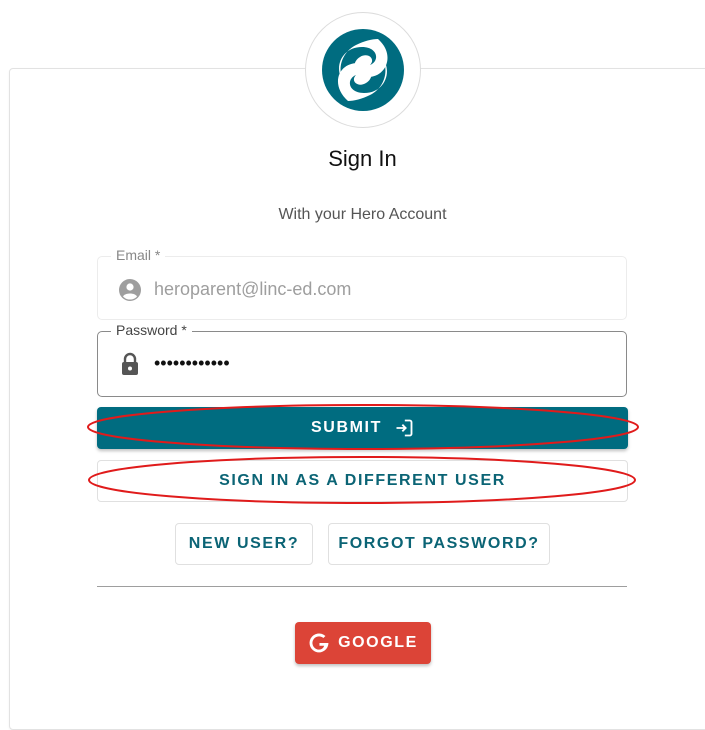  Describe the element at coordinates (319, 643) in the screenshot. I see `google-icon` at that location.